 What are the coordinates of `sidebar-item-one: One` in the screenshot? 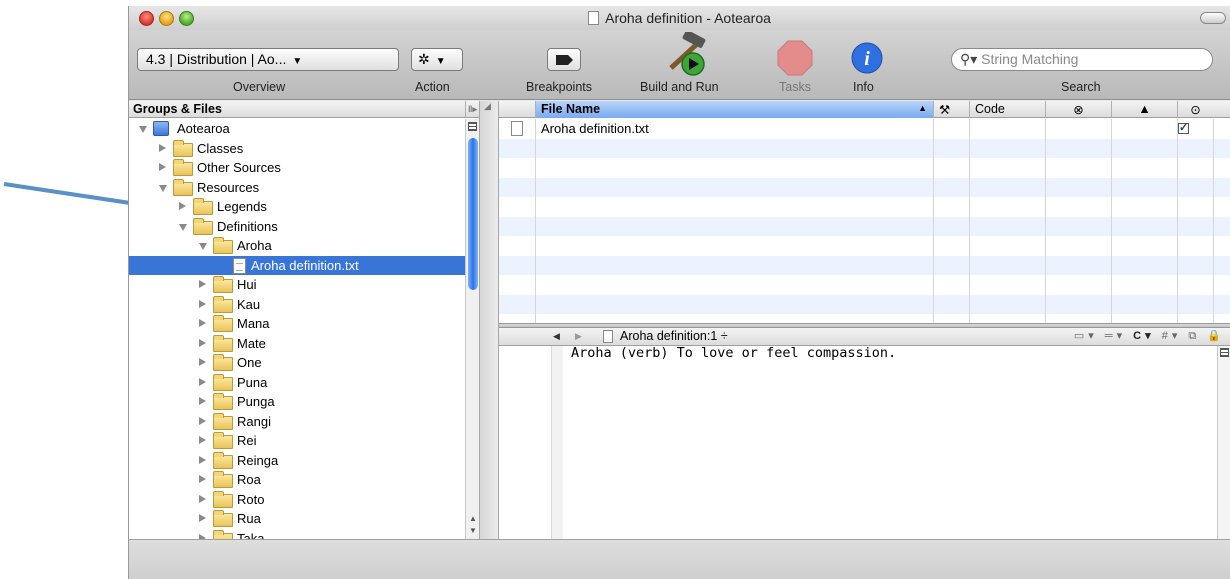 It's located at (297, 363).